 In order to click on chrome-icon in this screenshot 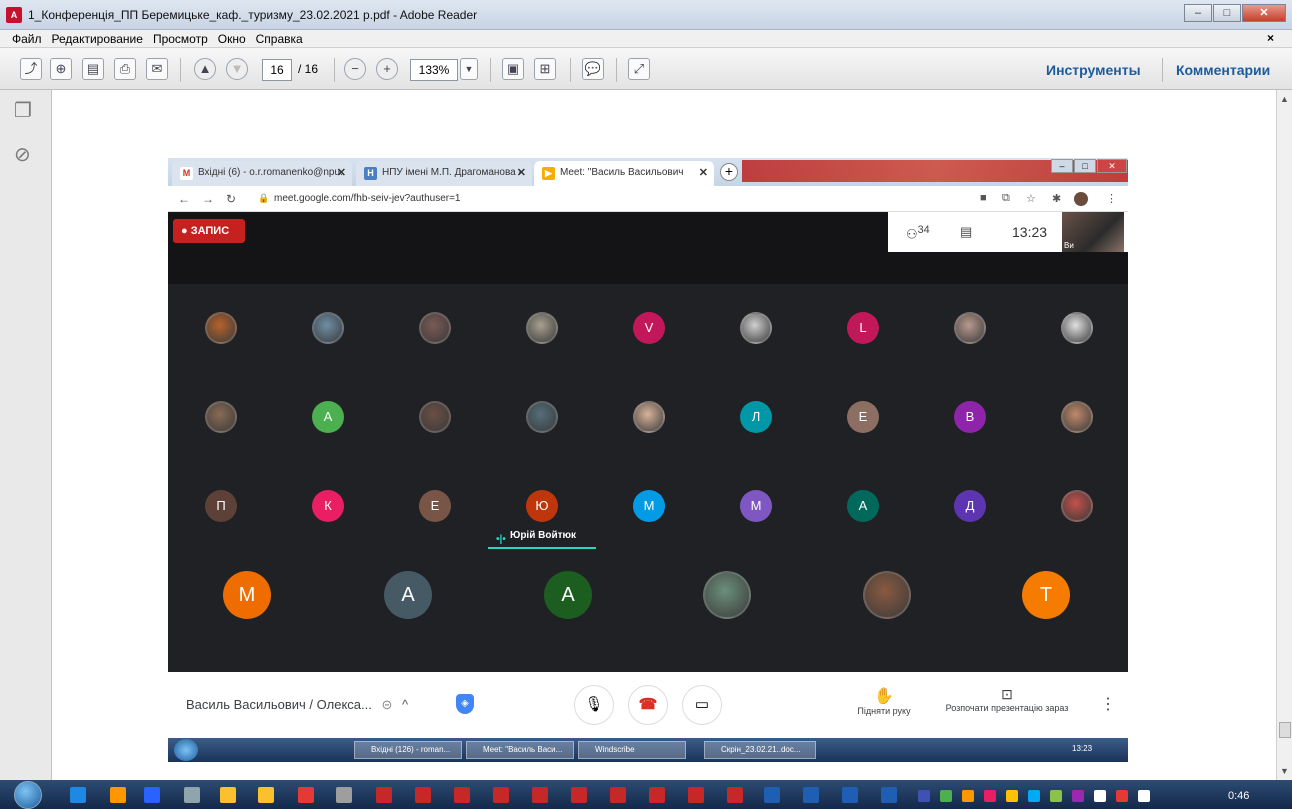, I will do `click(306, 795)`.